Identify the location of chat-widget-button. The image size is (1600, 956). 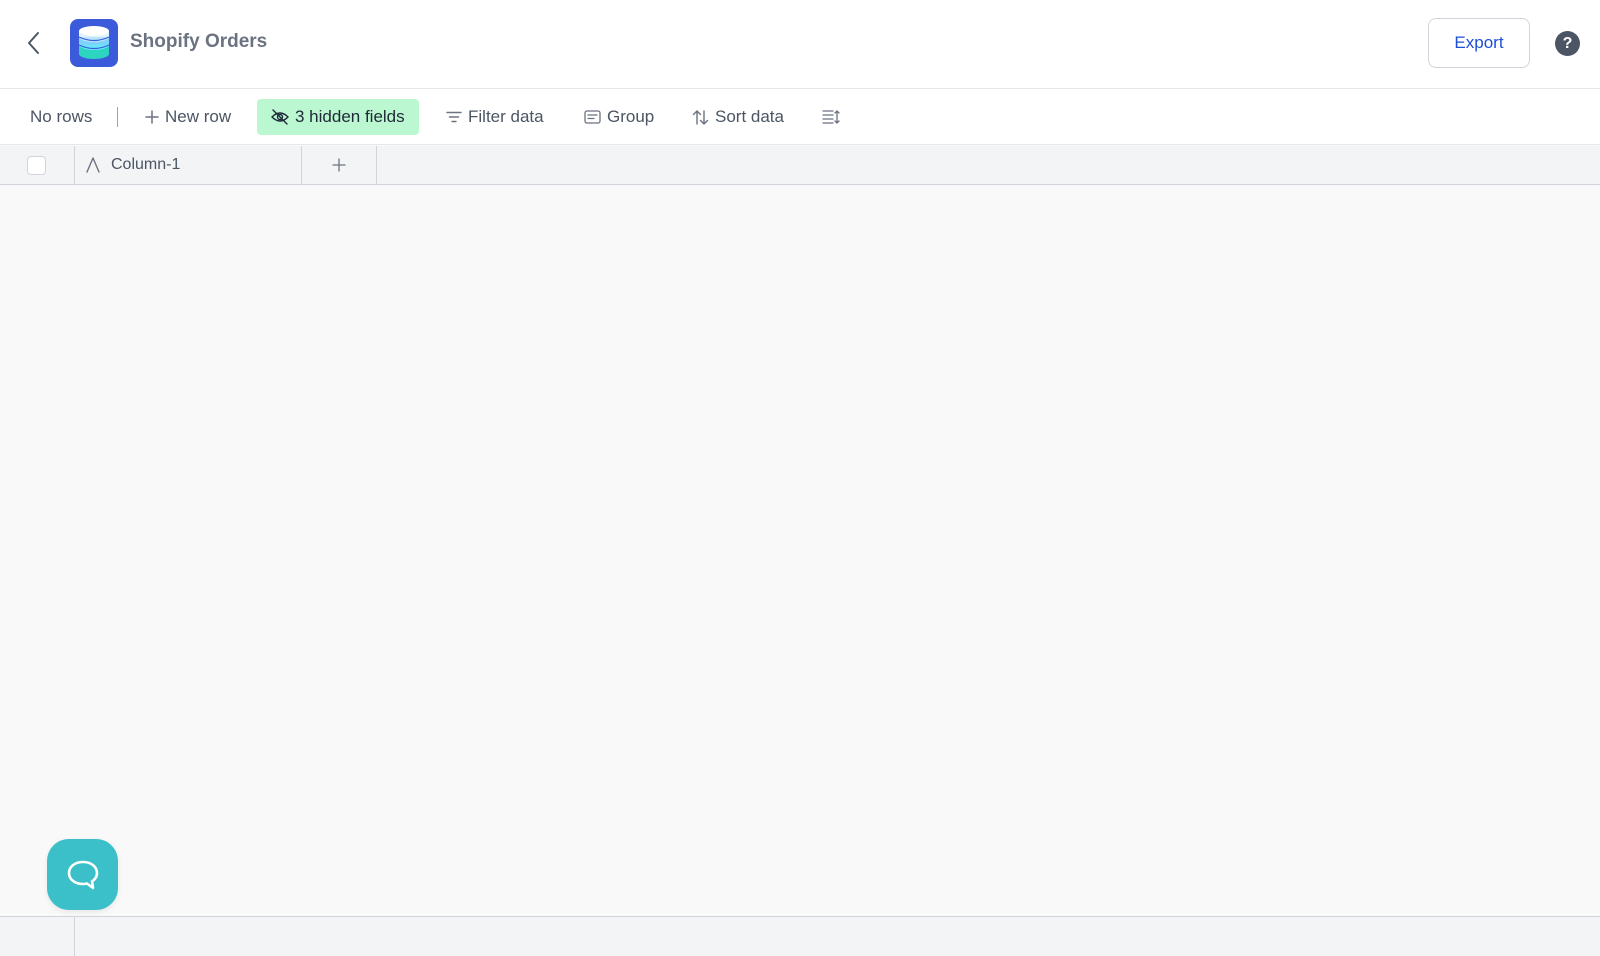
(82, 874).